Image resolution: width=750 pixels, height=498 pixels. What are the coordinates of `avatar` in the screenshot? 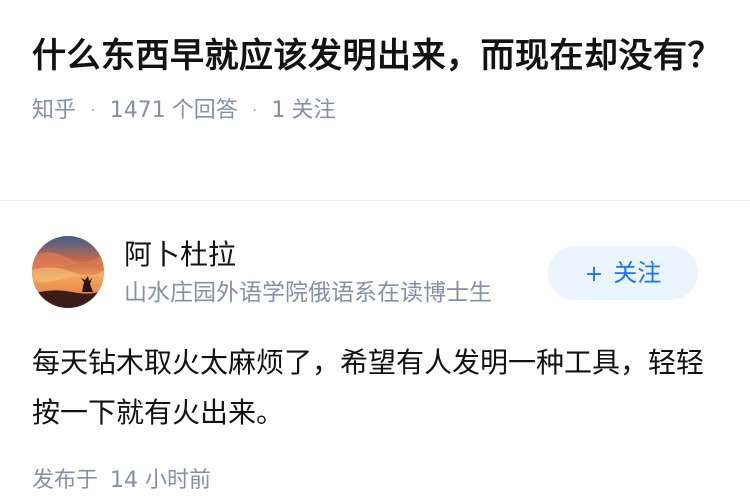 It's located at (68, 272).